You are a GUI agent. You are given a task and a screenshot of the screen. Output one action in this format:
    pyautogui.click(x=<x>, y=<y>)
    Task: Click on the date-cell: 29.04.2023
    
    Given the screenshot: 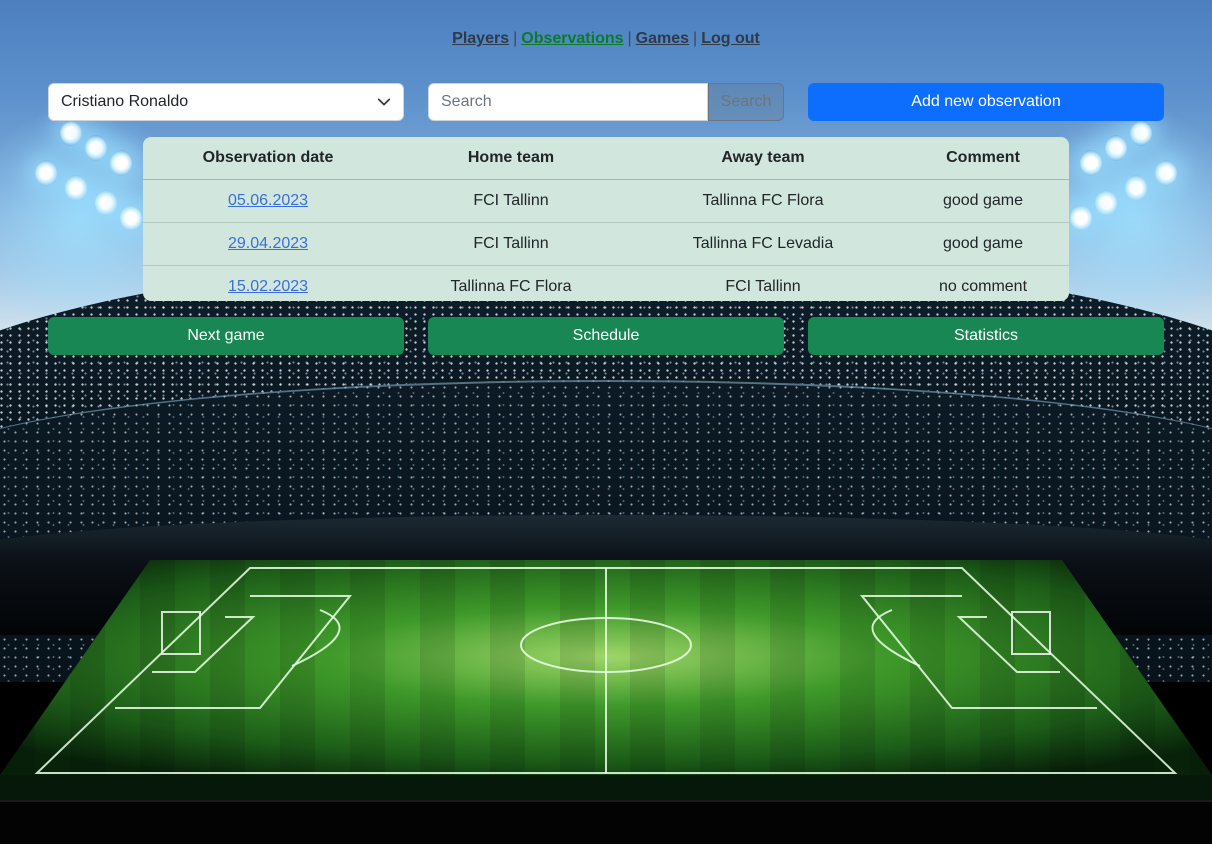 What is the action you would take?
    pyautogui.click(x=268, y=244)
    